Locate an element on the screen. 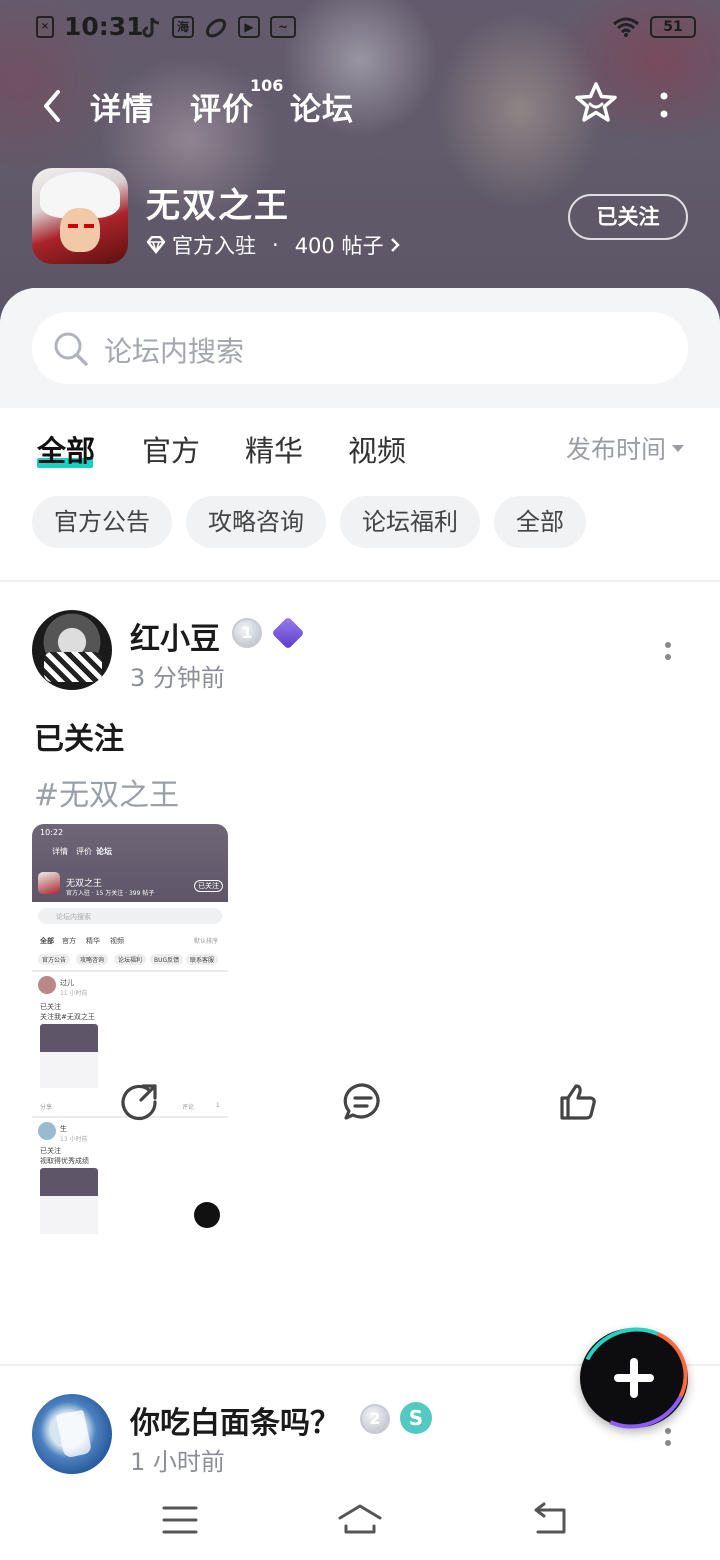 This screenshot has width=720, height=1560. search-placeholder: 论坛内搜索 is located at coordinates (174, 351).